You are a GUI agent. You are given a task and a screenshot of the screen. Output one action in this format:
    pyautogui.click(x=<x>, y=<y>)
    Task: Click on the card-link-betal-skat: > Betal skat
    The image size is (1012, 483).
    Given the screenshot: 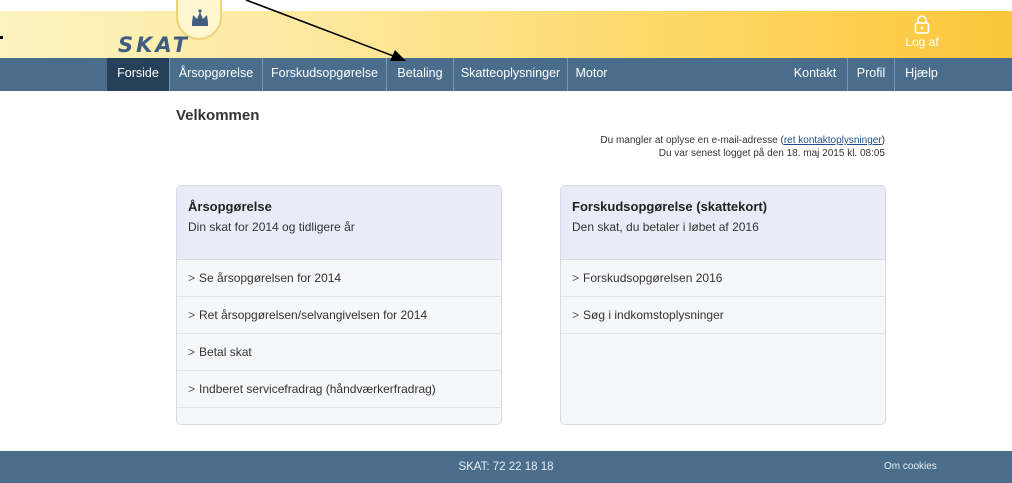 What is the action you would take?
    pyautogui.click(x=339, y=352)
    